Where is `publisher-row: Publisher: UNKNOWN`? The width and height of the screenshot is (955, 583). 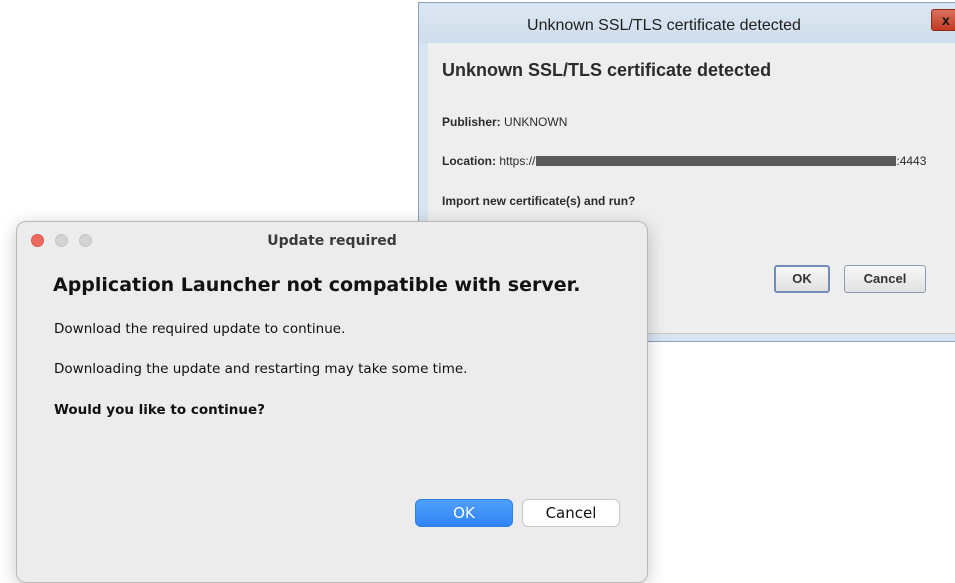
publisher-row: Publisher: UNKNOWN is located at coordinates (504, 122).